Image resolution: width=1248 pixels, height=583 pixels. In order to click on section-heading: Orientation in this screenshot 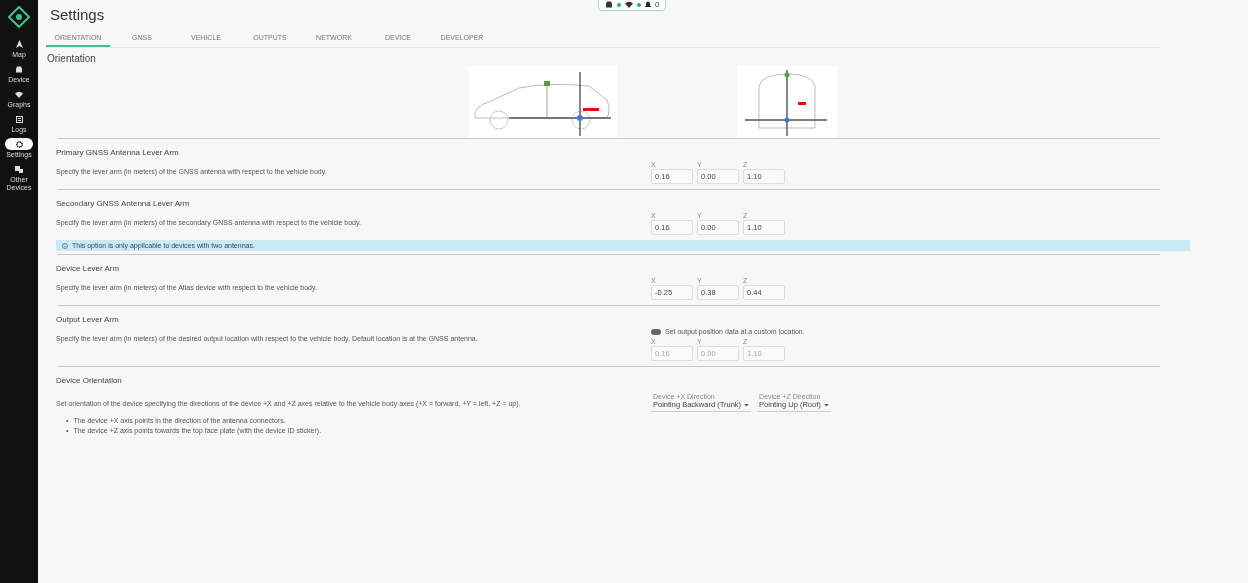, I will do `click(72, 58)`.